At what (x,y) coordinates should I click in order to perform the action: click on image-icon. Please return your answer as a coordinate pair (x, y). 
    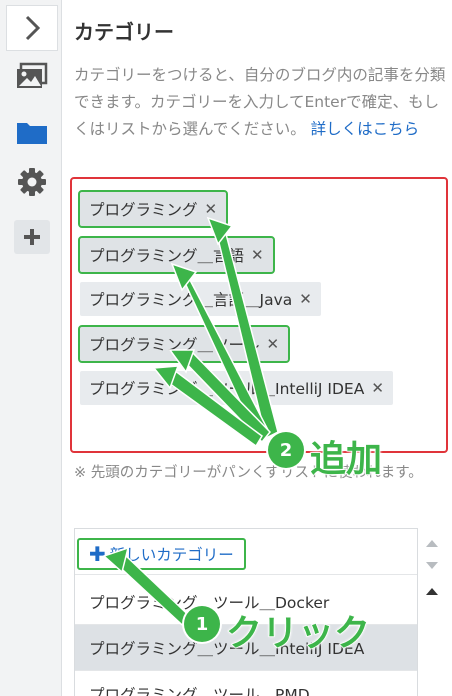
    Looking at the image, I should click on (32, 75).